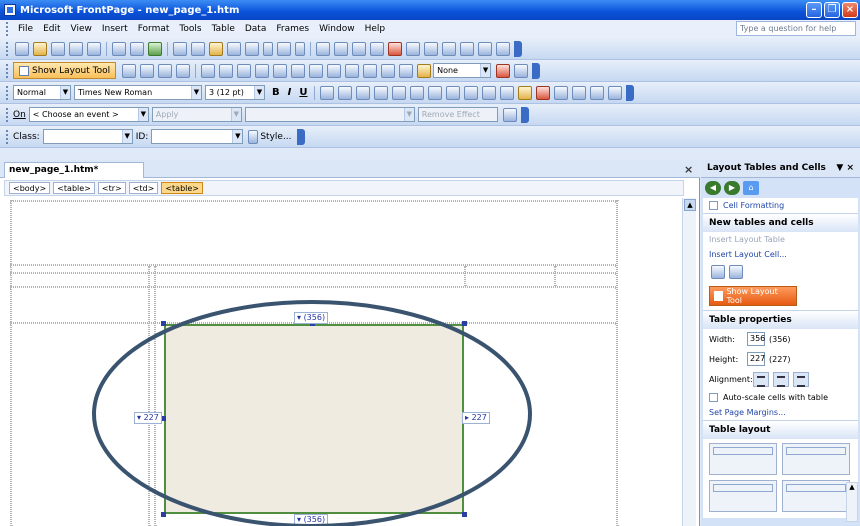 This screenshot has width=860, height=526. Describe the element at coordinates (852, 502) in the screenshot. I see `task-pane-scrollbar: ▲` at that location.